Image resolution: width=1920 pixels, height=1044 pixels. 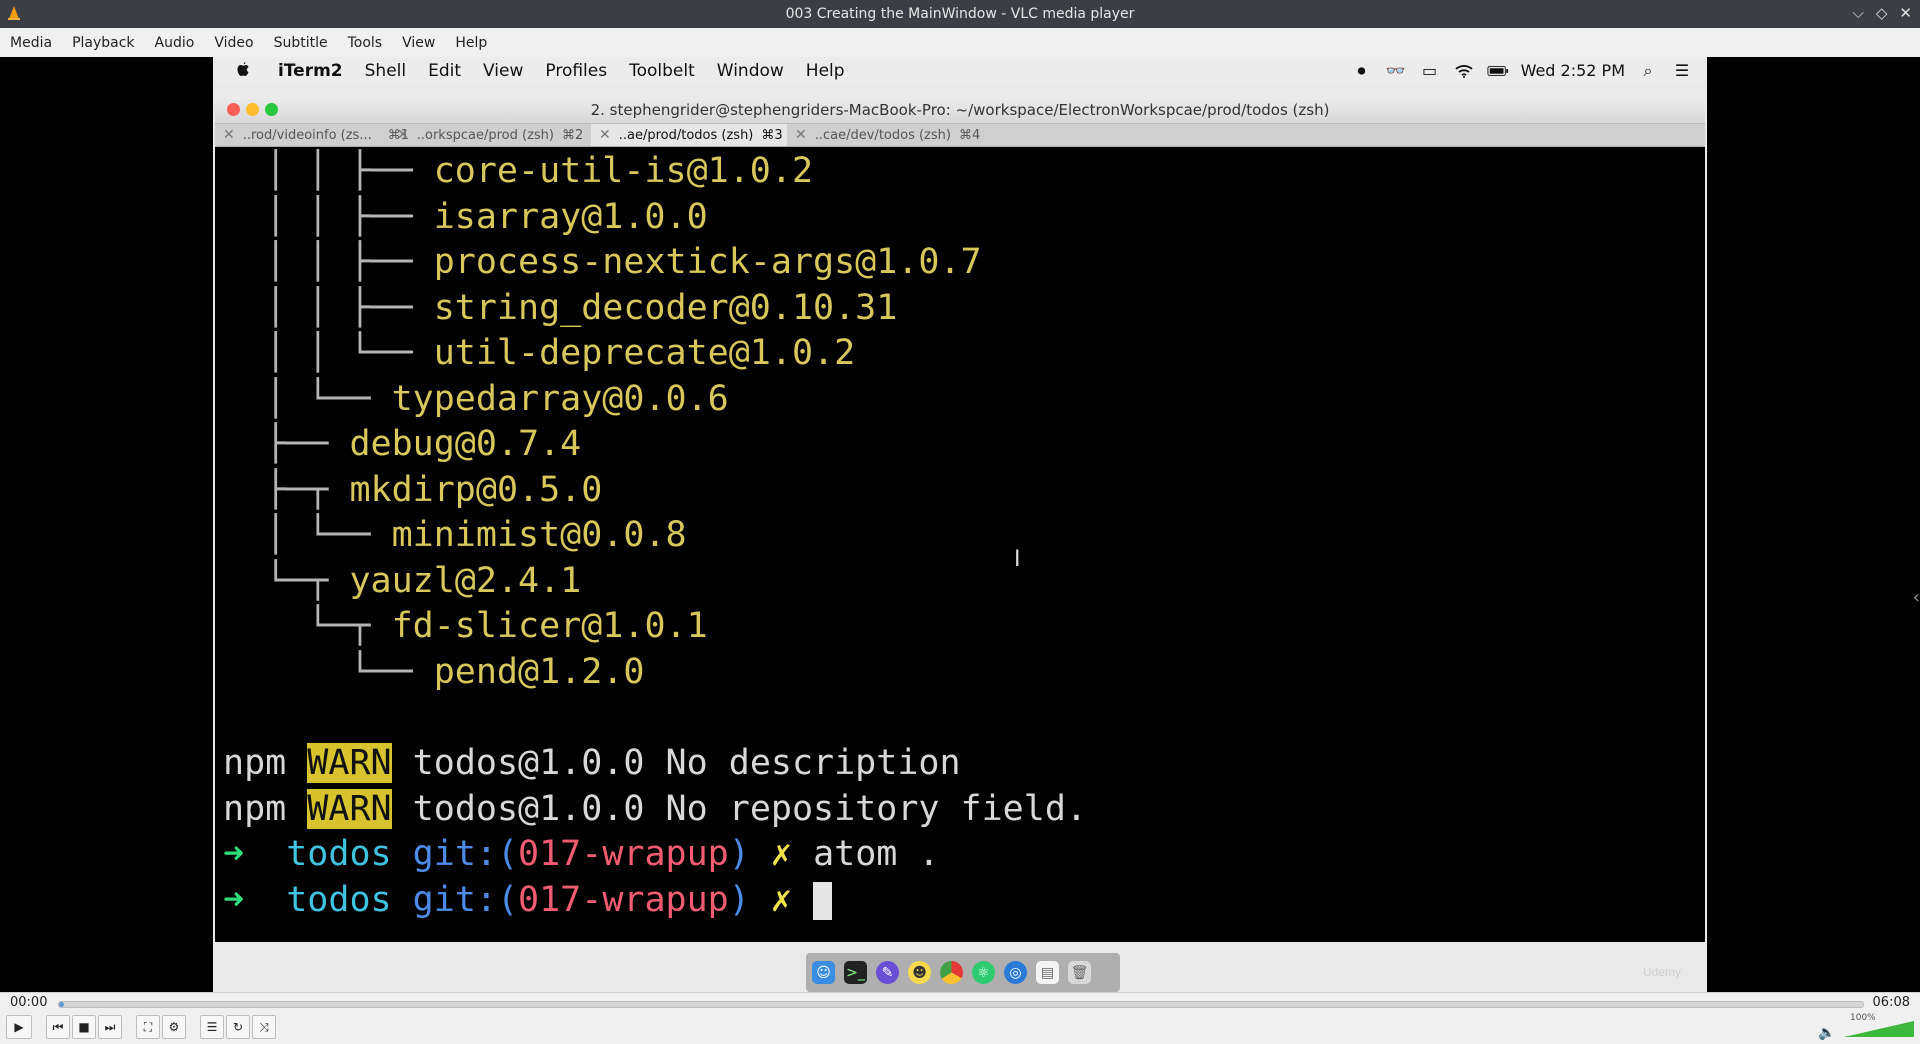 What do you see at coordinates (243, 69) in the screenshot?
I see `apple-icon` at bounding box center [243, 69].